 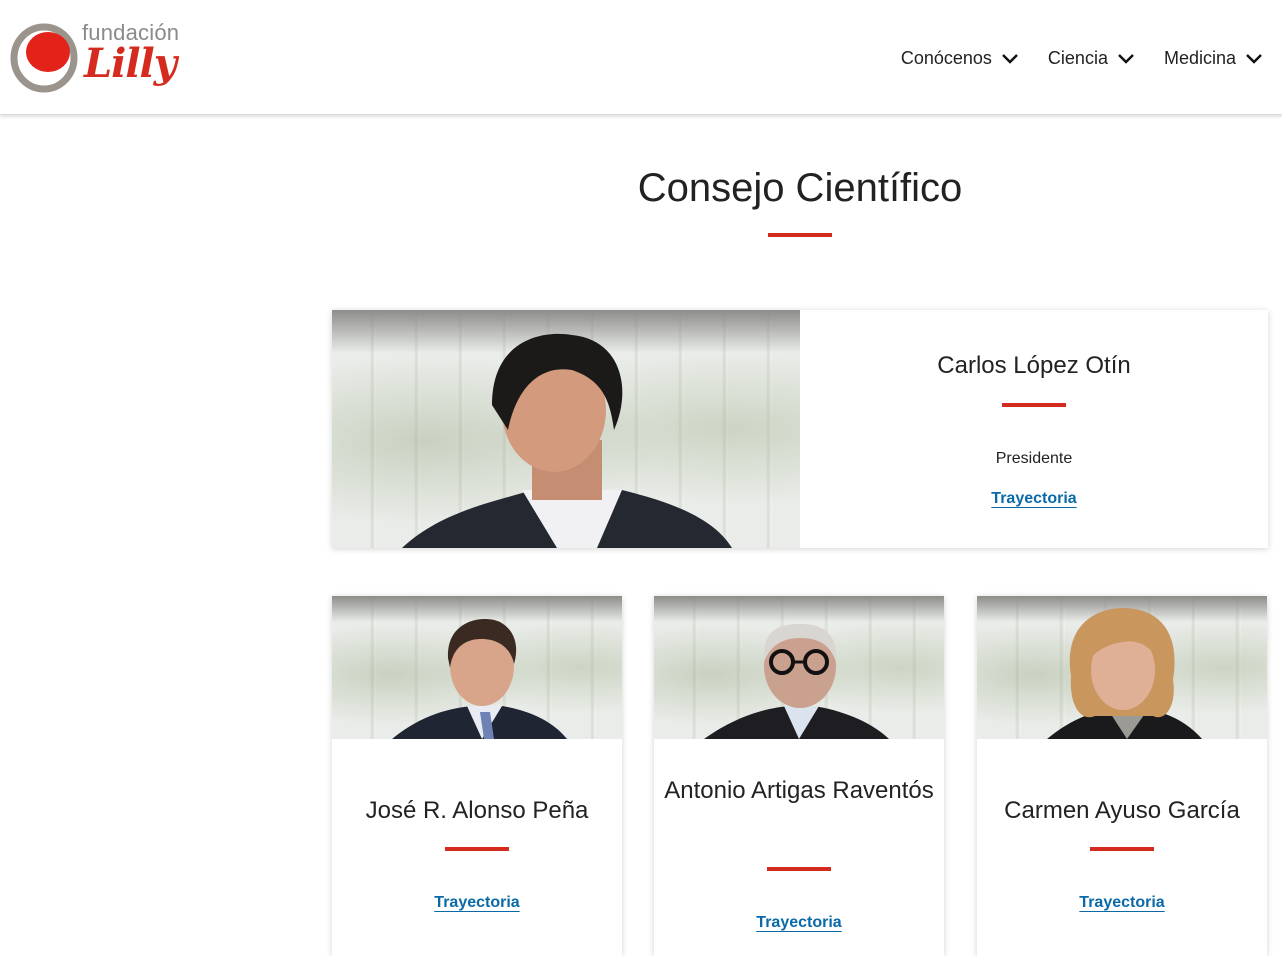 I want to click on member-card: Antonio Artigas Raventós Trayectoria, so click(x=799, y=776).